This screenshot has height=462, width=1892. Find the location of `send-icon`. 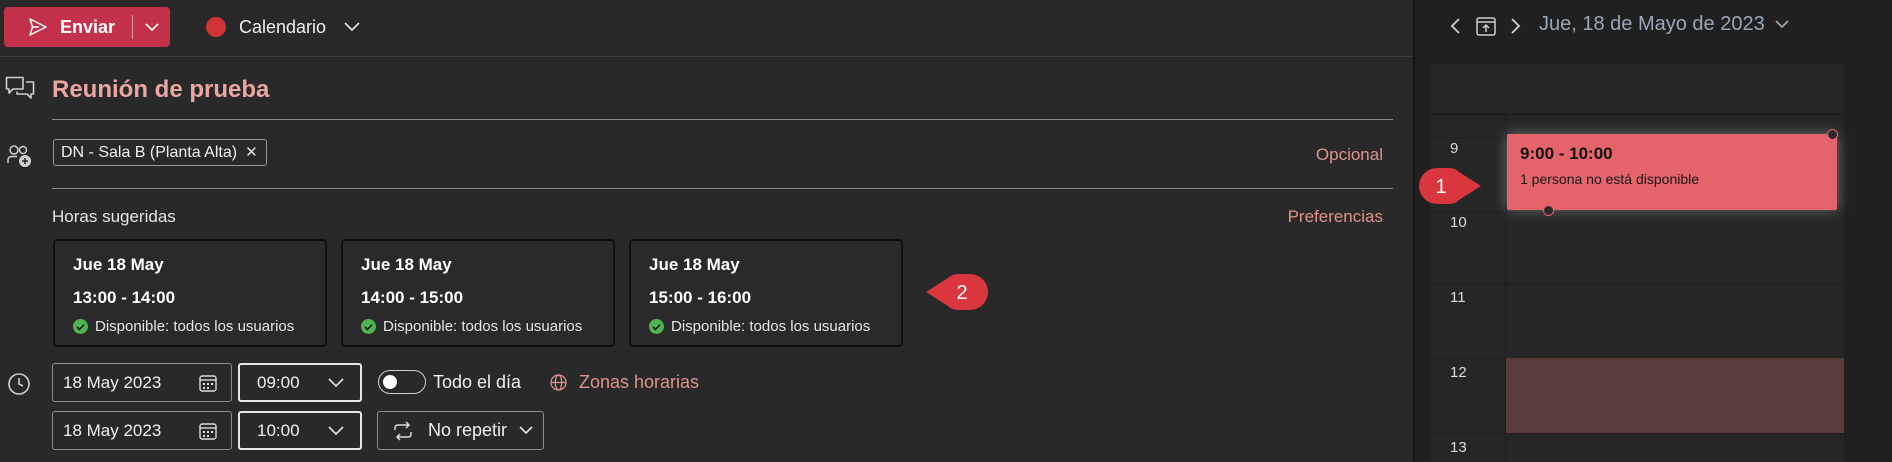

send-icon is located at coordinates (38, 27).